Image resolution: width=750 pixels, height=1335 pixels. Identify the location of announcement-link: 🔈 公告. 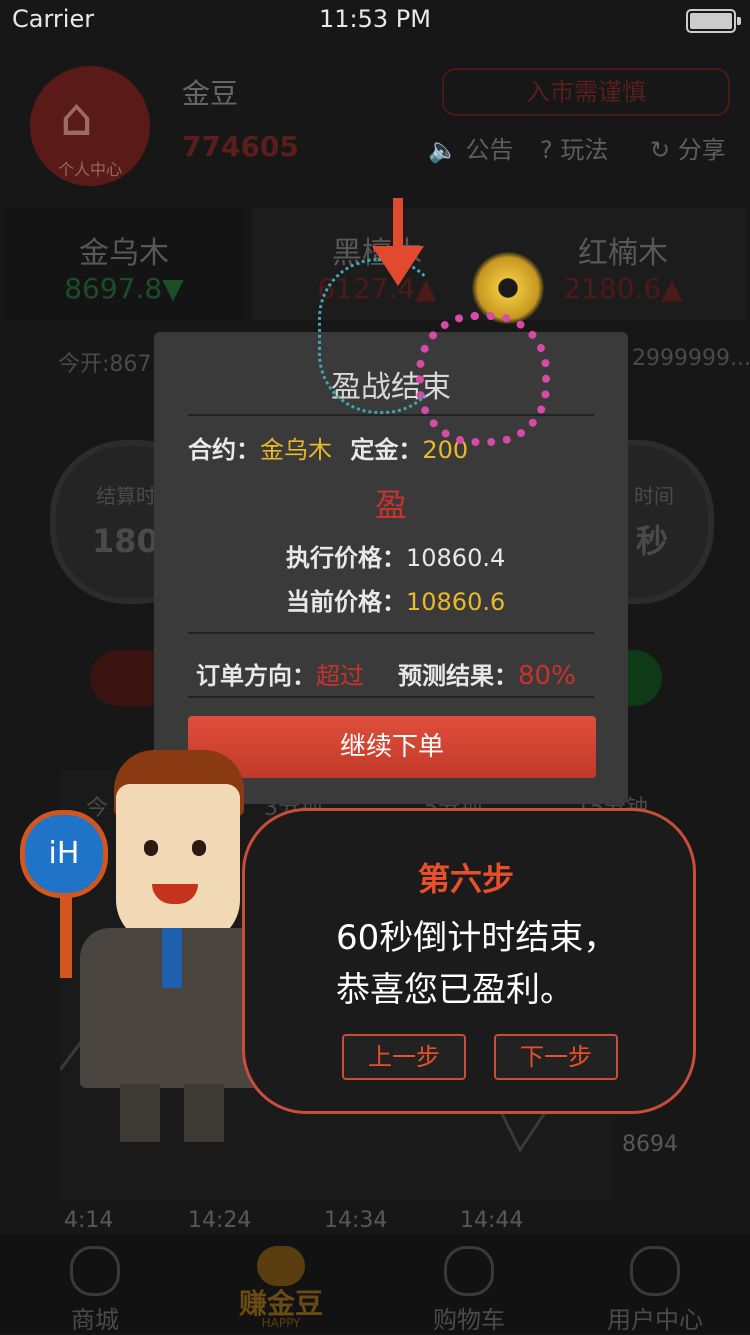
(471, 147).